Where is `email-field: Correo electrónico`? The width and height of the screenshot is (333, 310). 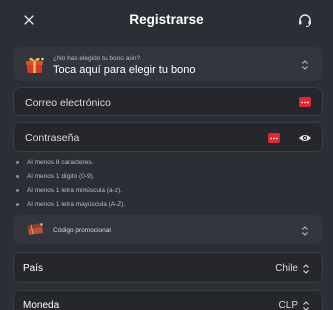 email-field: Correo electrónico is located at coordinates (168, 101).